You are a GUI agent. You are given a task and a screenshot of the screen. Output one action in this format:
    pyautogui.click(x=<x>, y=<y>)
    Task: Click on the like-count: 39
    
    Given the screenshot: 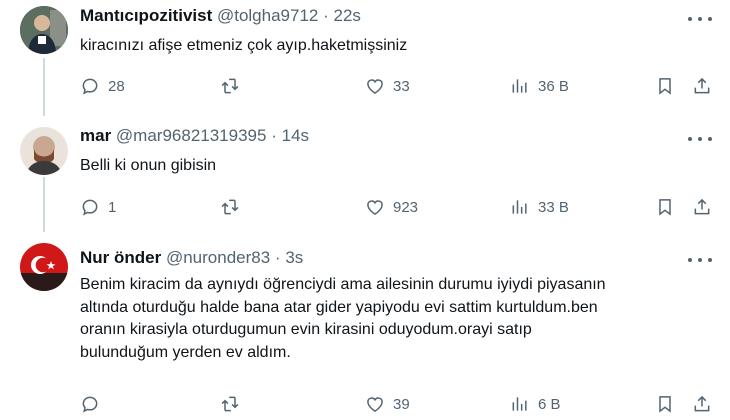 What is the action you would take?
    pyautogui.click(x=401, y=404)
    